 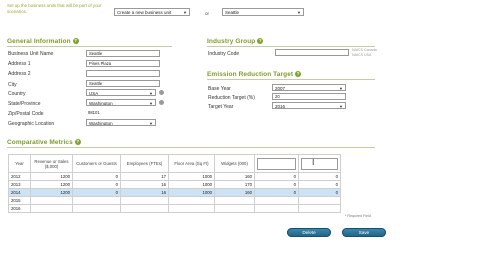 I want to click on table-cell: 2015, so click(x=19, y=200).